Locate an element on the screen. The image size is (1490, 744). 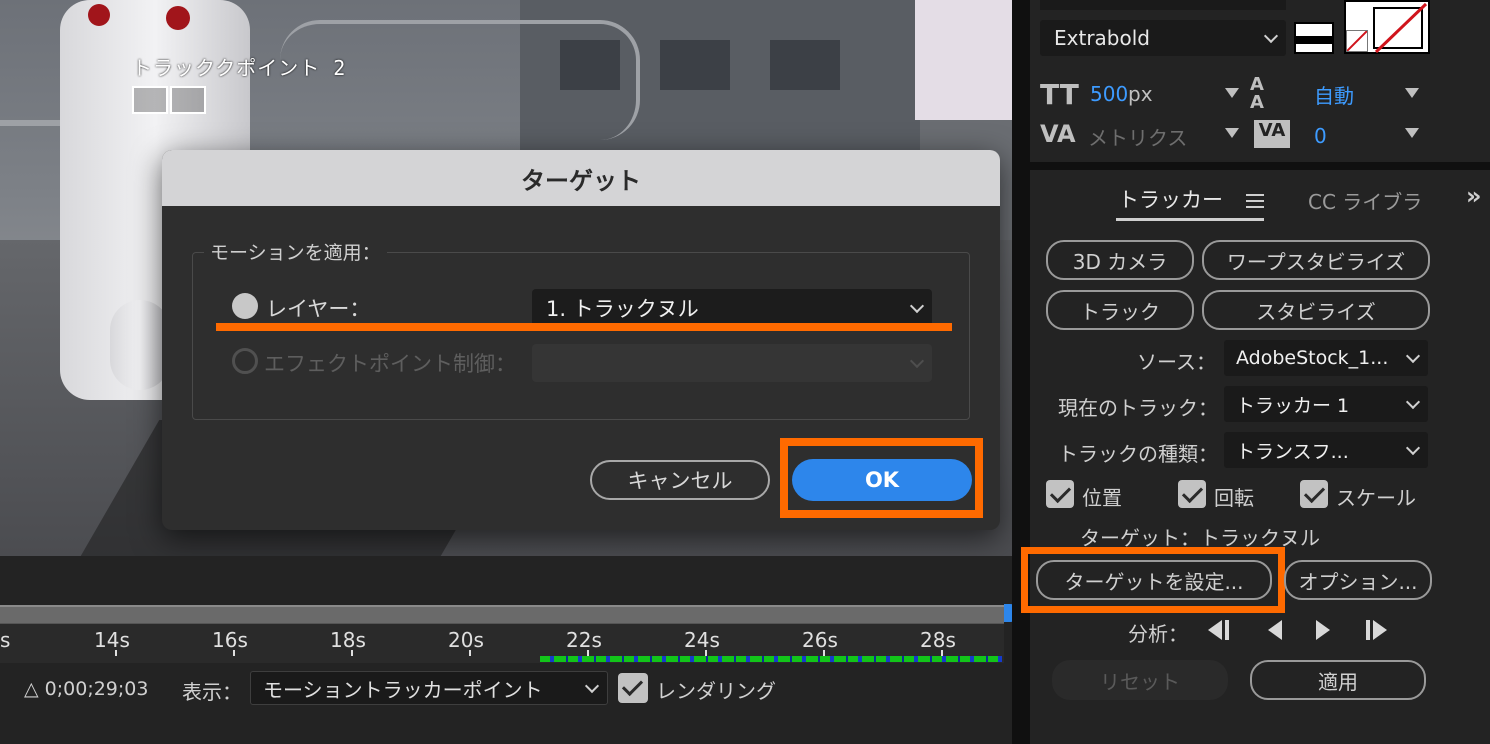
kerning-icon: VA is located at coordinates (1058, 134).